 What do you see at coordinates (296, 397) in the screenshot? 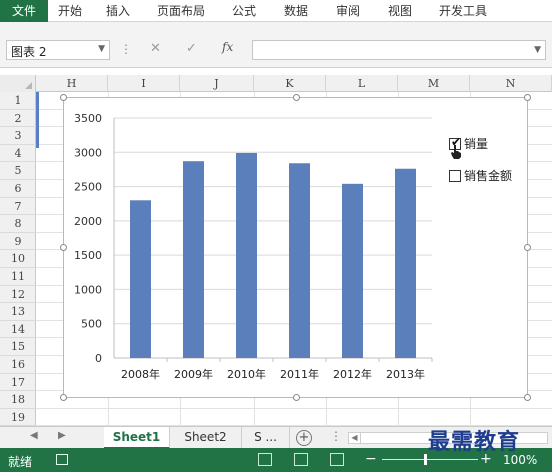
I see `resize-handle-bottom` at bounding box center [296, 397].